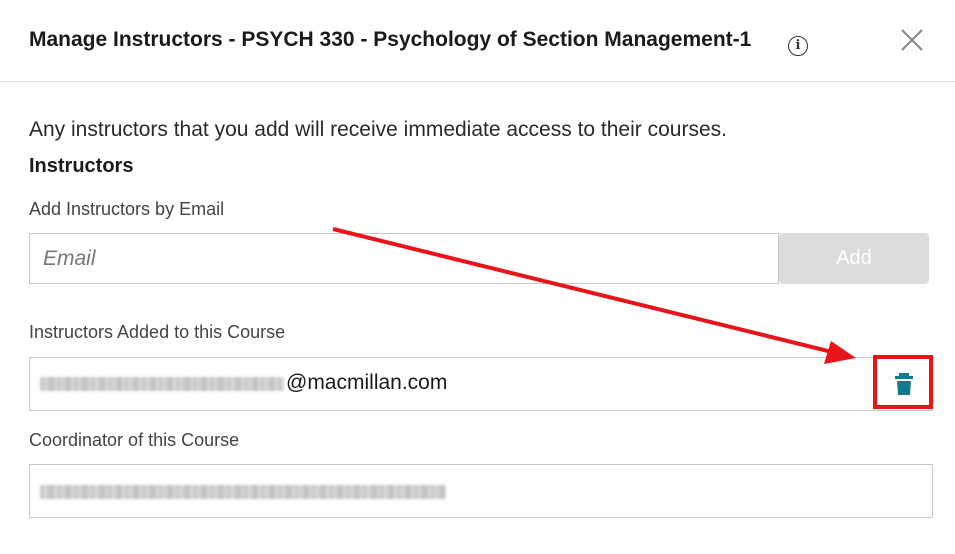 This screenshot has height=554, width=955. What do you see at coordinates (481, 384) in the screenshot?
I see `instructor-row: @macmillan.com` at bounding box center [481, 384].